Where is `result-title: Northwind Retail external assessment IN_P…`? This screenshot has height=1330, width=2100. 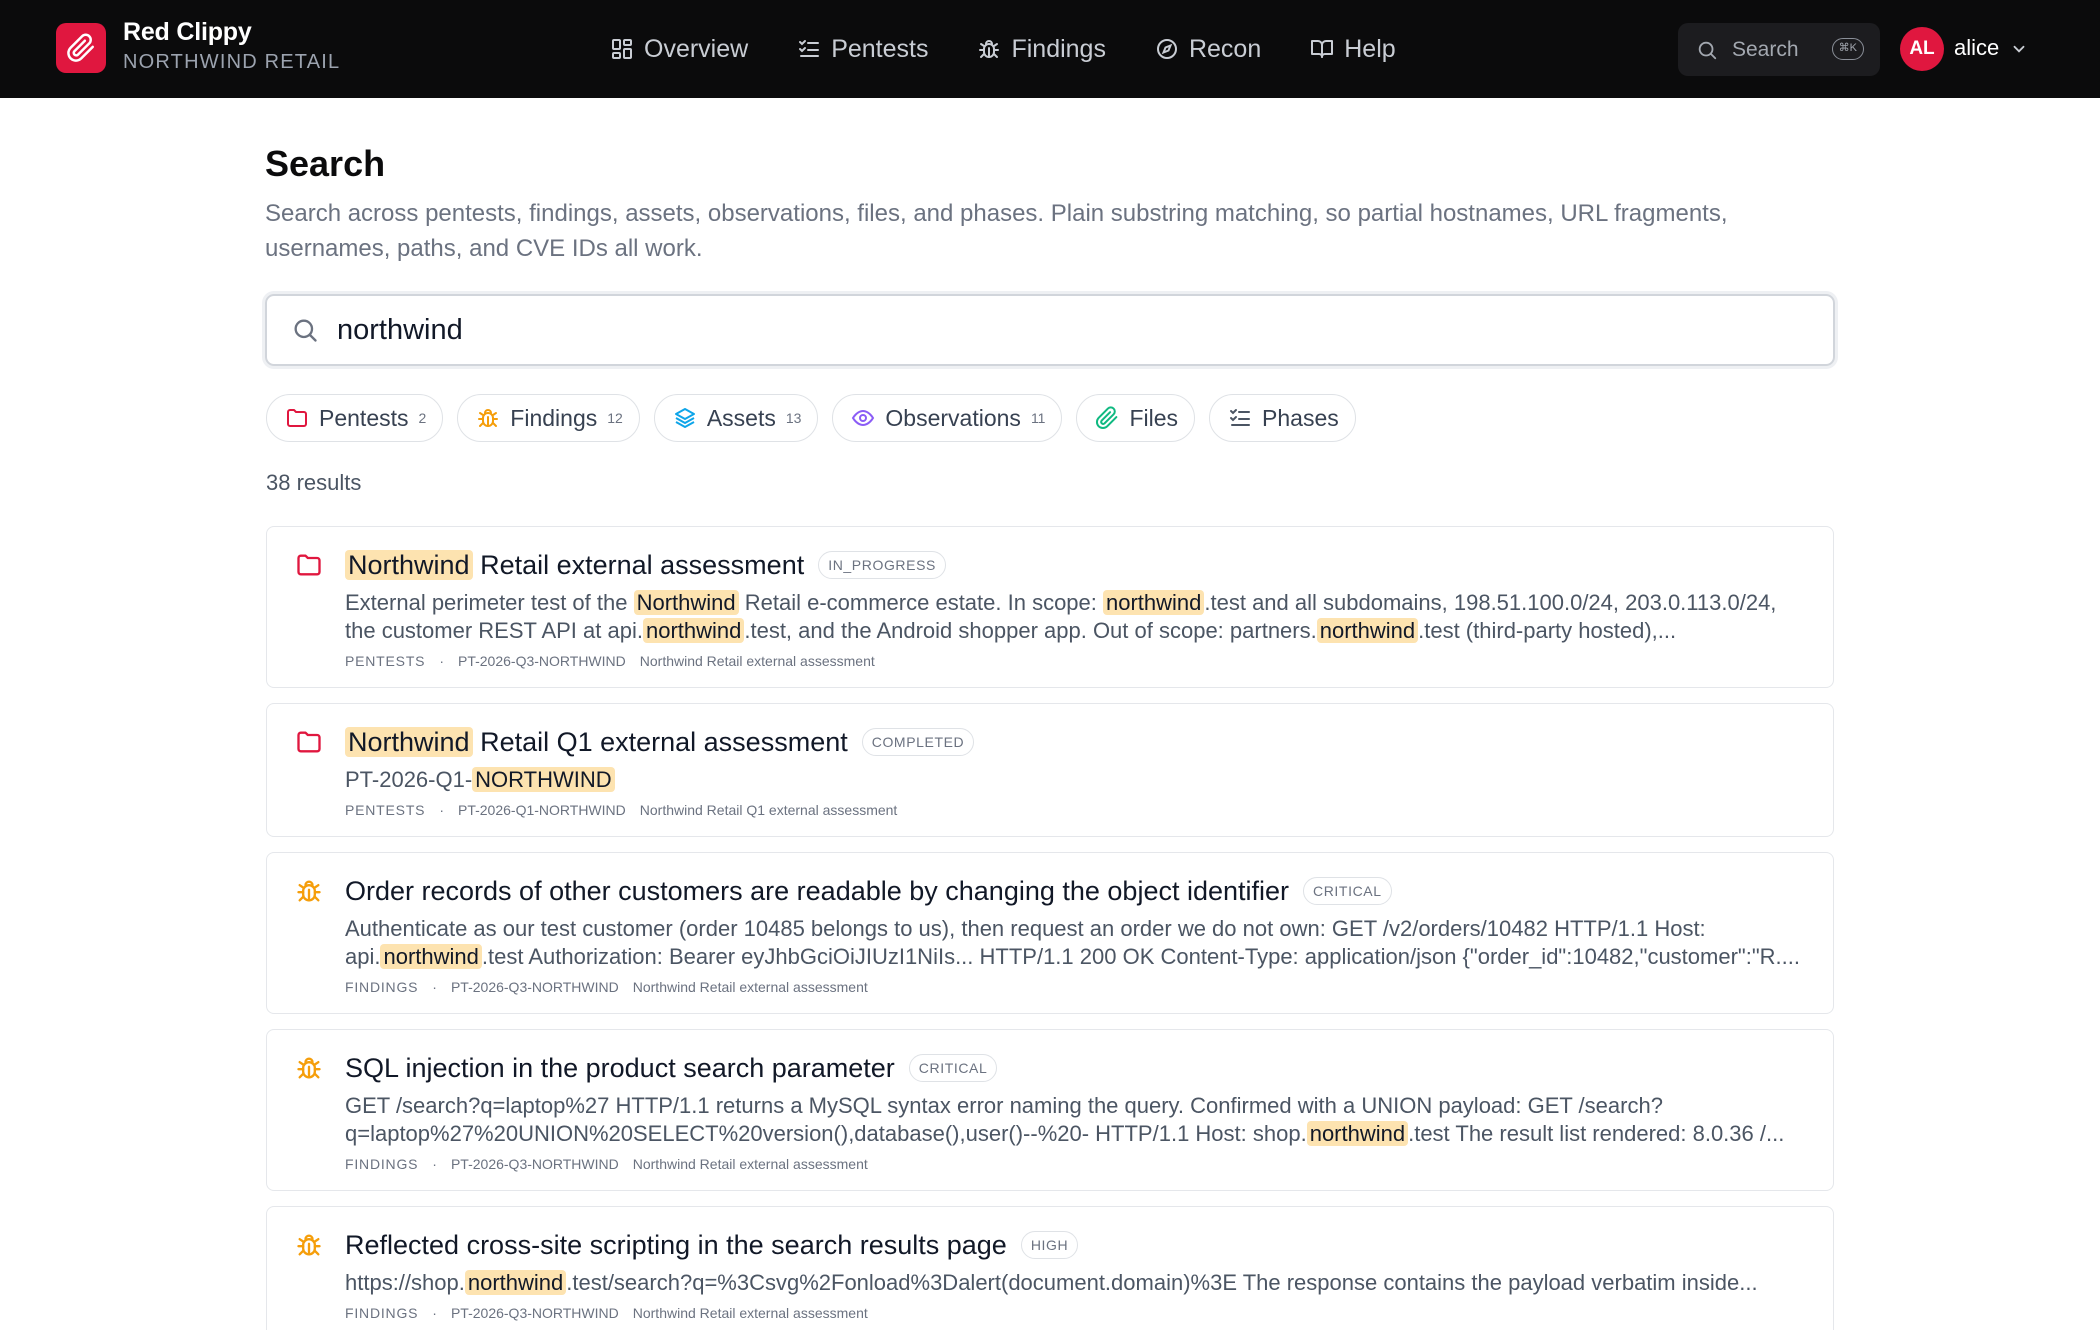
result-title: Northwind Retail external assessment IN_P… is located at coordinates (1077, 565).